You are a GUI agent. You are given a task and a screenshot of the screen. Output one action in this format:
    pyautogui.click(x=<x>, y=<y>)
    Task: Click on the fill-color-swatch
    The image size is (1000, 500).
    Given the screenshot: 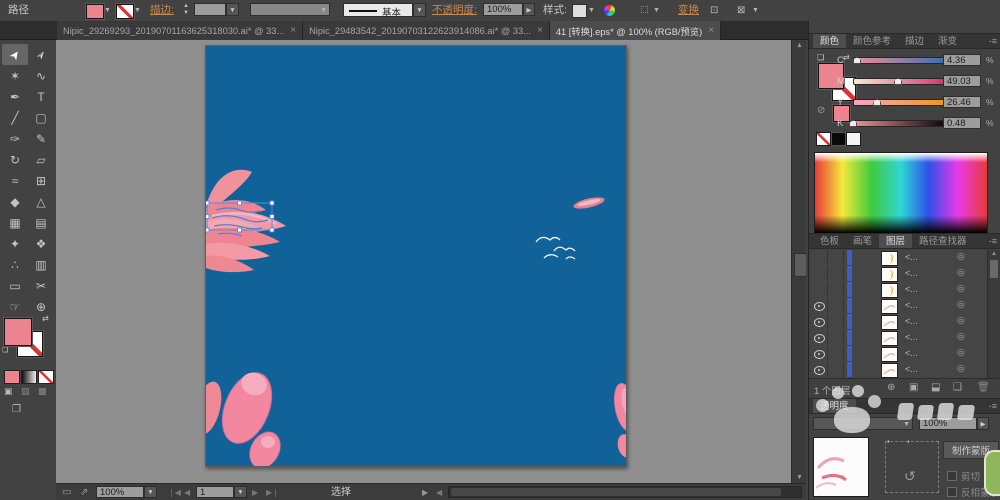 What is the action you would take?
    pyautogui.click(x=95, y=11)
    